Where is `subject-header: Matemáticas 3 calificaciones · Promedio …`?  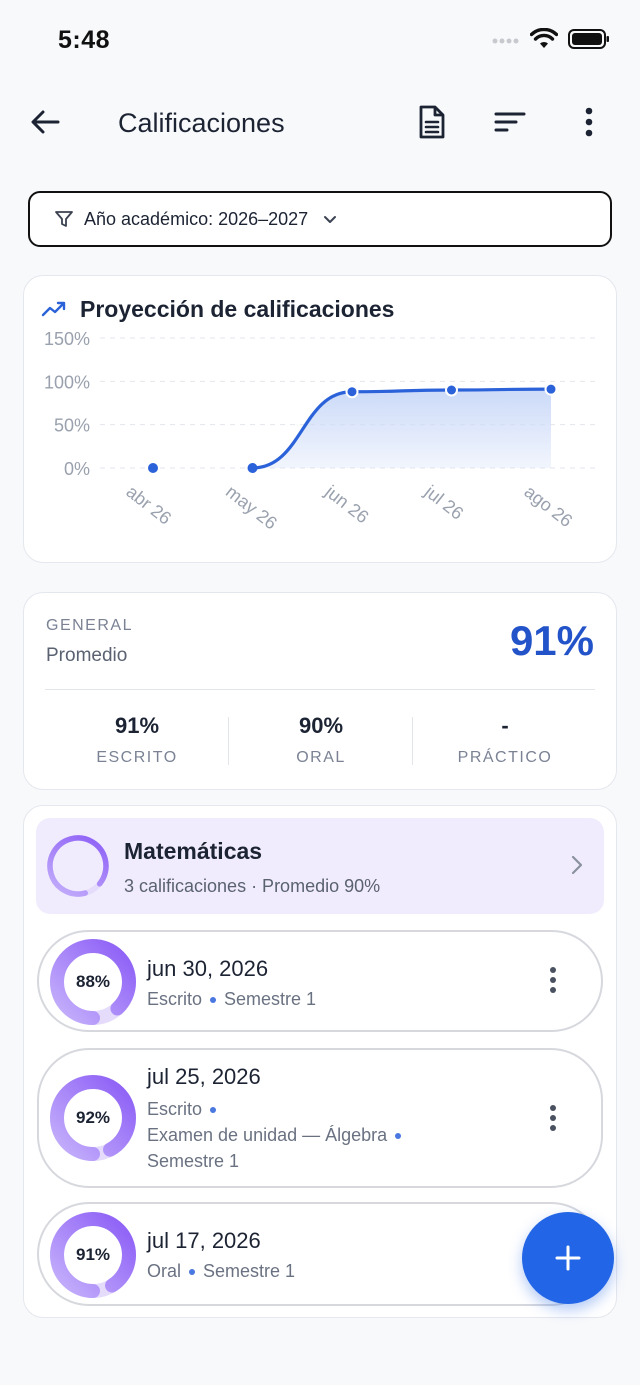
subject-header: Matemáticas 3 calificaciones · Promedio … is located at coordinates (320, 866).